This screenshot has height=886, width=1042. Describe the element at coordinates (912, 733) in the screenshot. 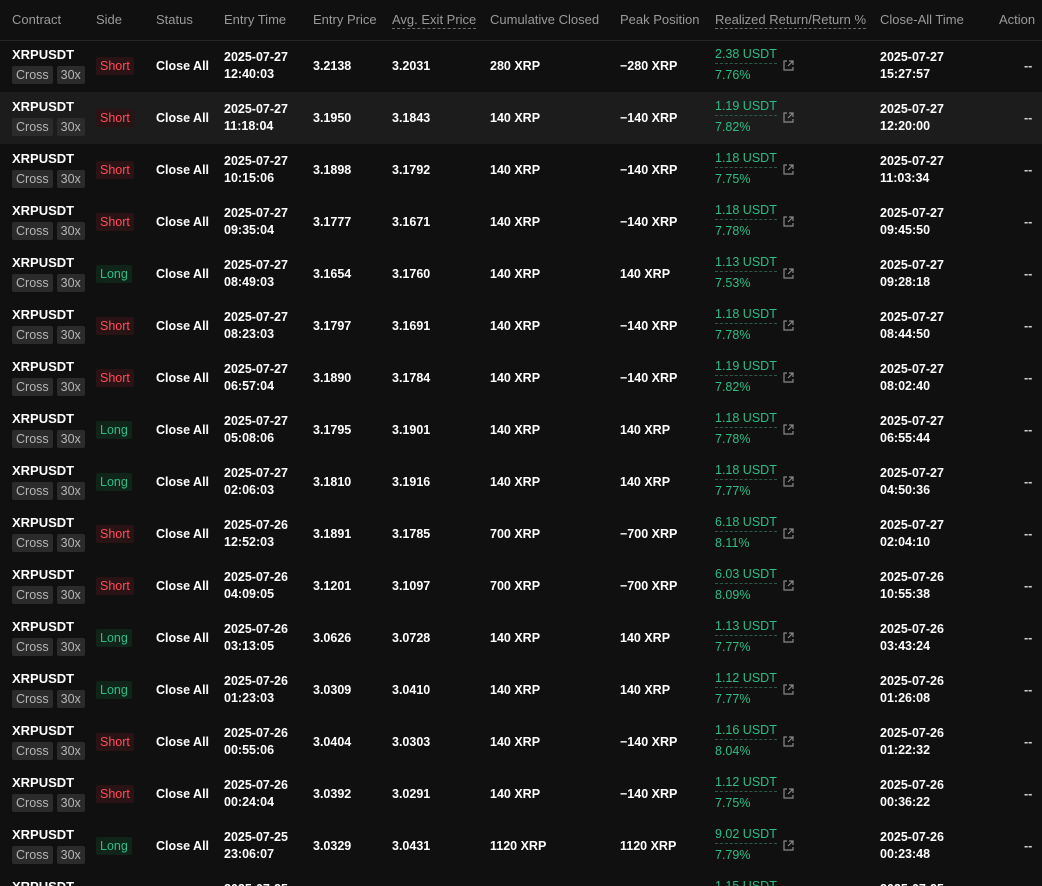

I see `close-date: 2025-07-26` at that location.